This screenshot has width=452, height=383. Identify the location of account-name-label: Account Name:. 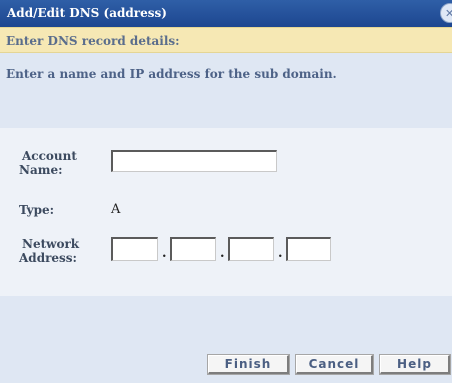
(48, 163).